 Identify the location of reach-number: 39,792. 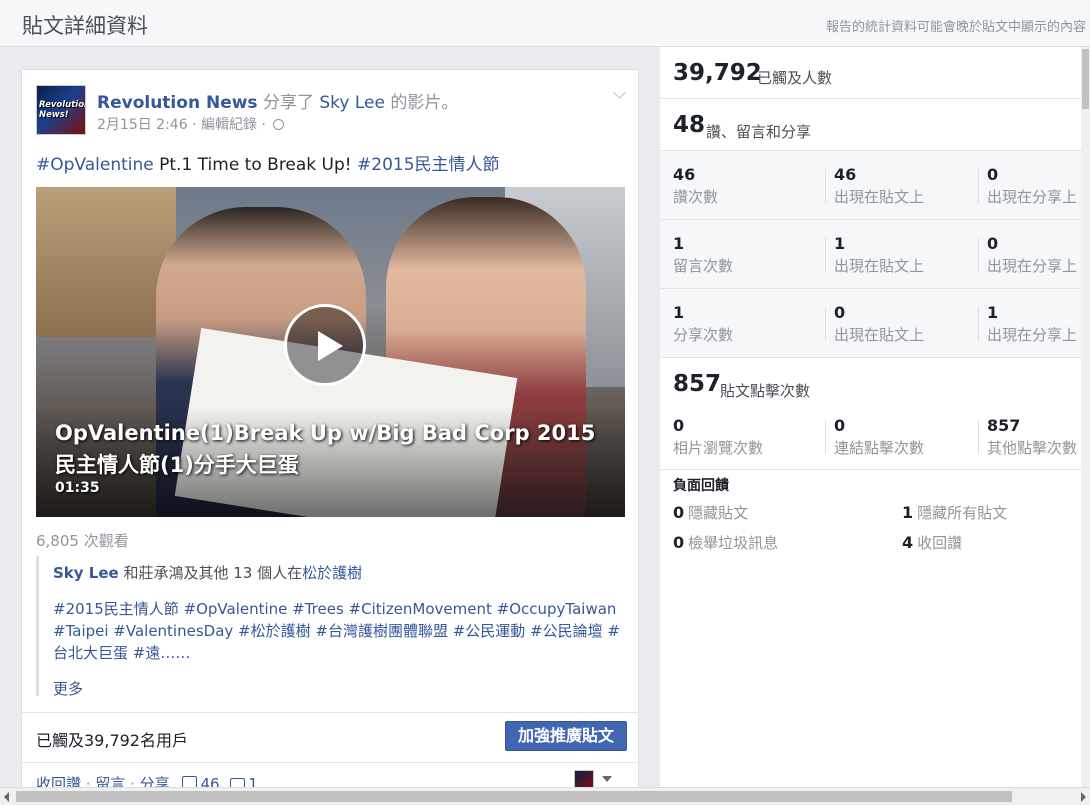
(717, 73).